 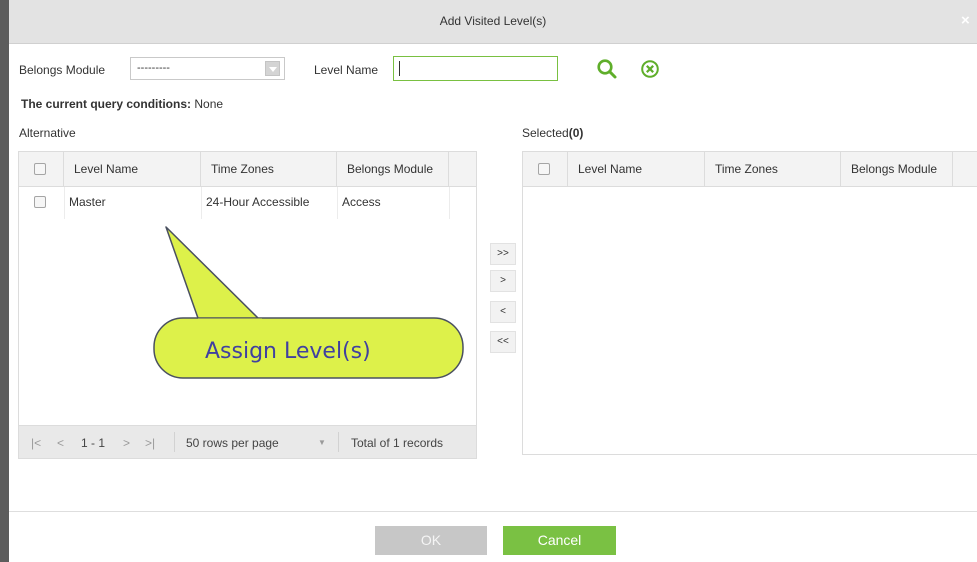 What do you see at coordinates (399, 68) in the screenshot?
I see `text-caret` at bounding box center [399, 68].